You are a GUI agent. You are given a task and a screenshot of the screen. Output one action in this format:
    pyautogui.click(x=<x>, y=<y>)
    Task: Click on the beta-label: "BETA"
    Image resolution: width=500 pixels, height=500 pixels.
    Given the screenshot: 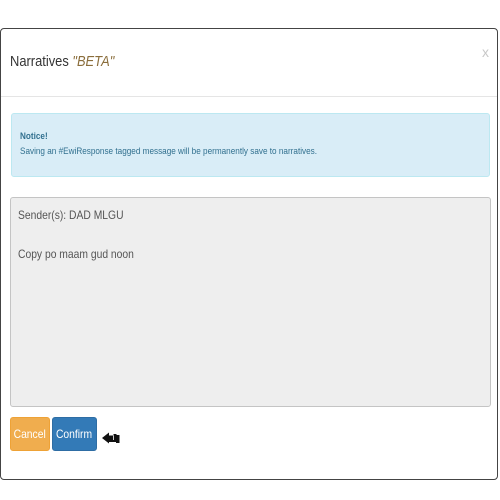 What is the action you would take?
    pyautogui.click(x=93, y=61)
    